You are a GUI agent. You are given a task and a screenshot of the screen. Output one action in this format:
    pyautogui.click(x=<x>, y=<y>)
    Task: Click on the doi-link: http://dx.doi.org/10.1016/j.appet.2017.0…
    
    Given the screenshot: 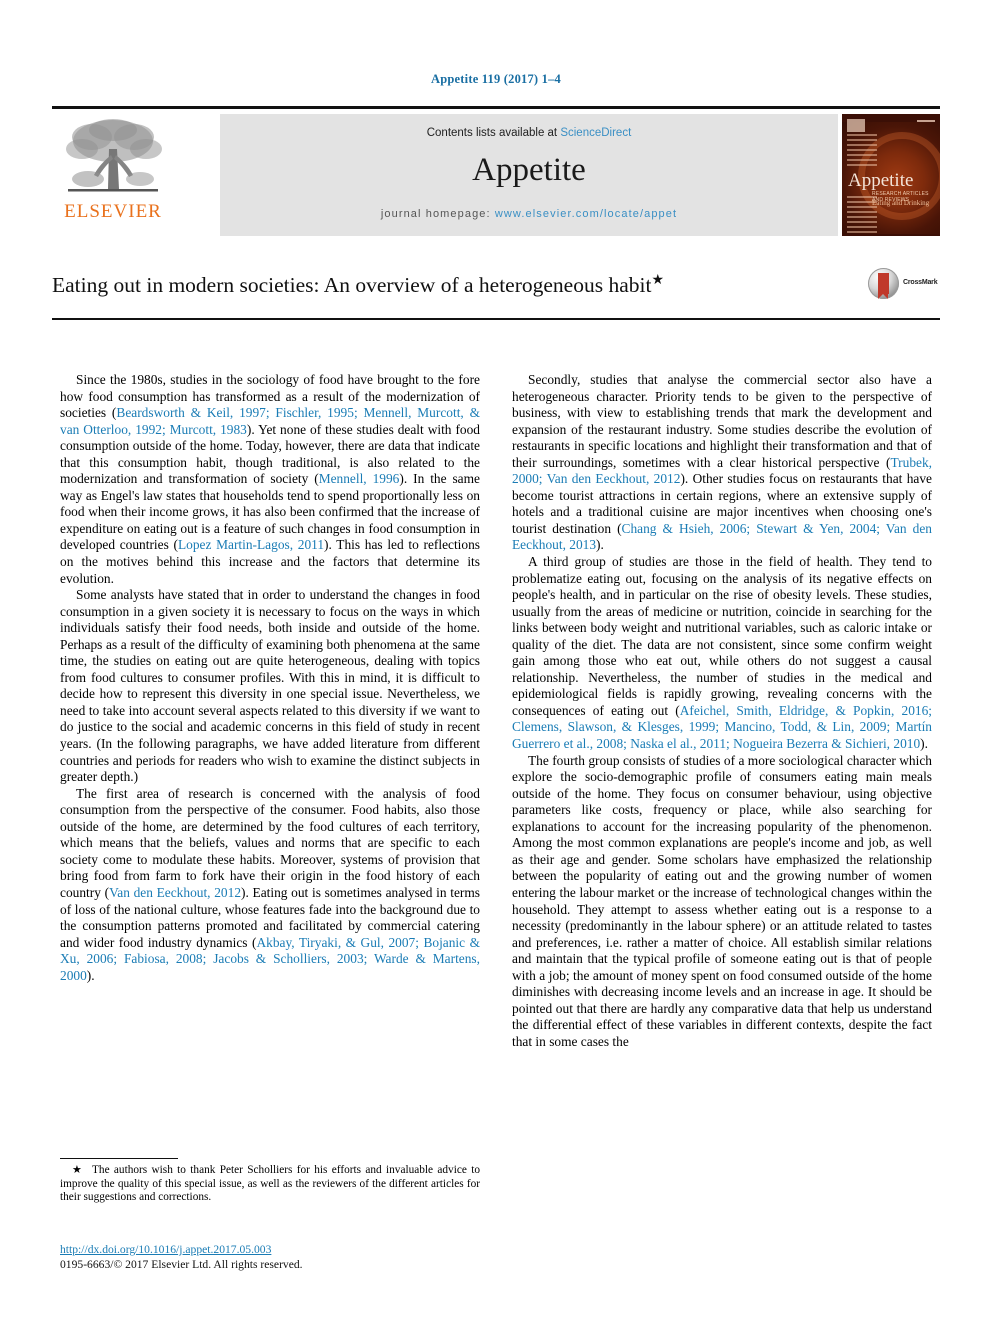 What is the action you would take?
    pyautogui.click(x=275, y=1249)
    